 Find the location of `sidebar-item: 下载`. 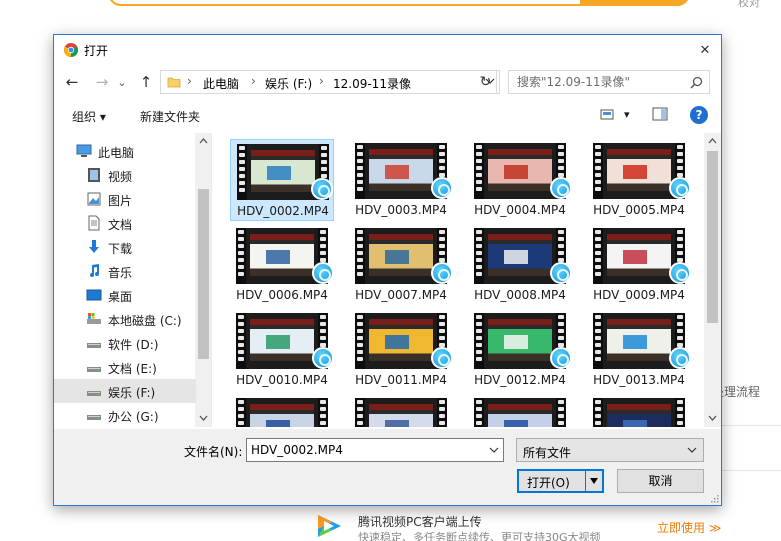

sidebar-item: 下载 is located at coordinates (125, 247).